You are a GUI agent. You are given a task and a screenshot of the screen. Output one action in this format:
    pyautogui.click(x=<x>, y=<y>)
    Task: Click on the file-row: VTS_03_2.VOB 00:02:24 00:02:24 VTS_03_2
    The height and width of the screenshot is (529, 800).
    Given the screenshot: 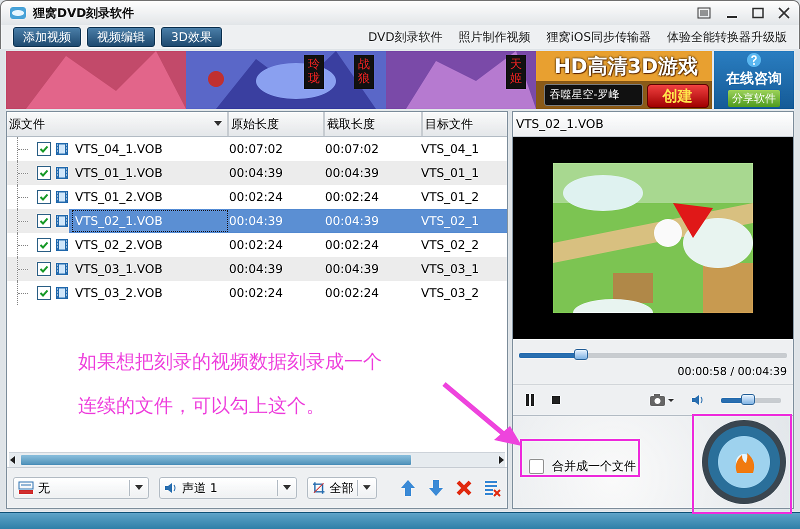 What is the action you would take?
    pyautogui.click(x=288, y=293)
    